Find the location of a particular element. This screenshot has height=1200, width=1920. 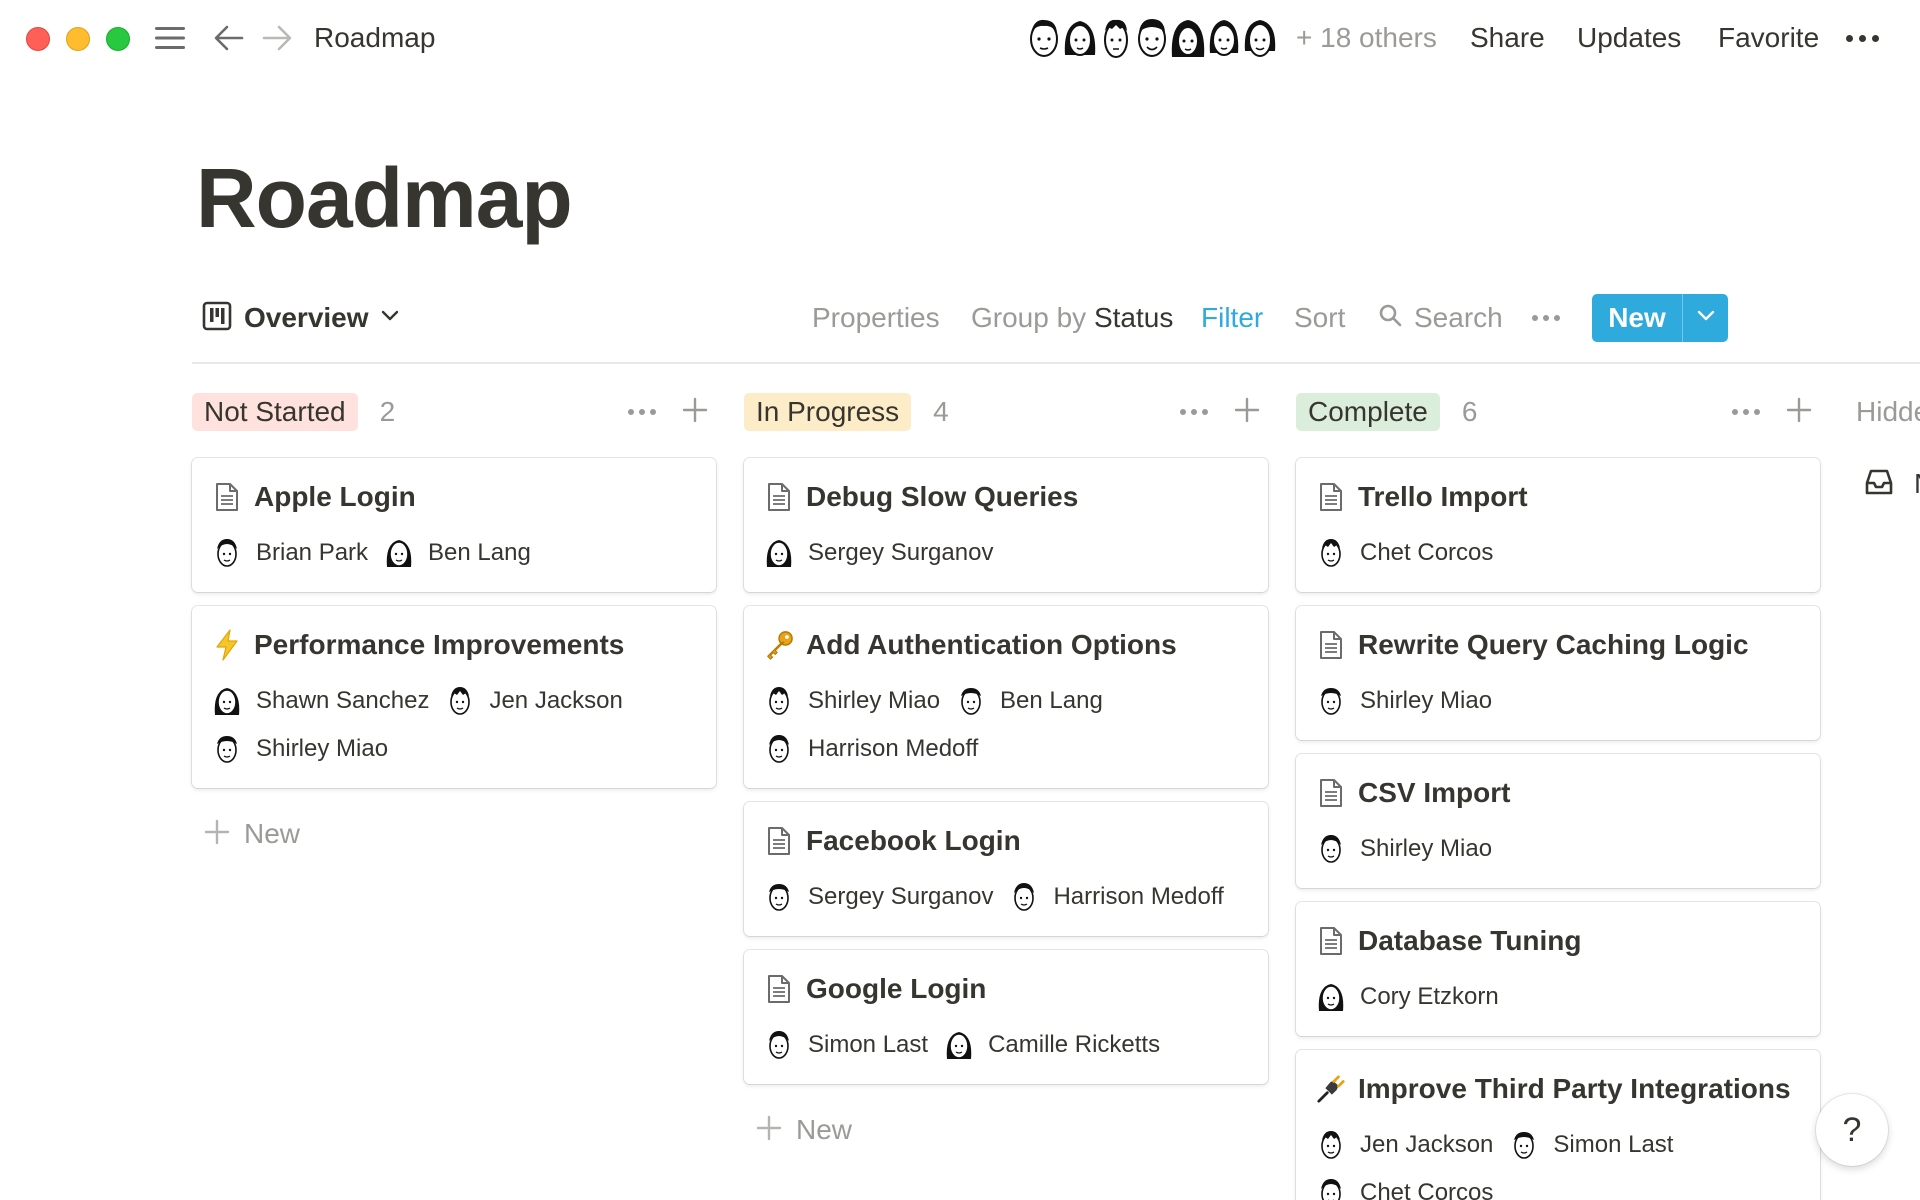

assignee-name: Chet Corcos is located at coordinates (1427, 552).